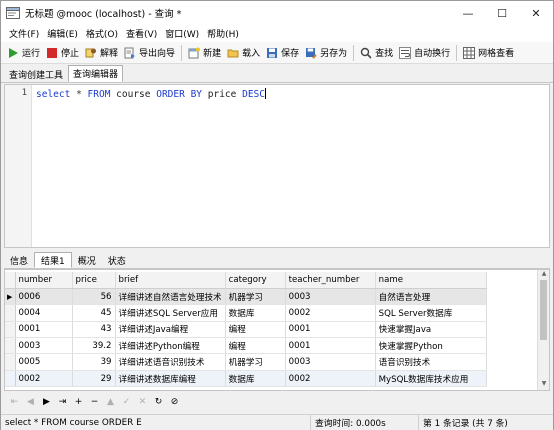  What do you see at coordinates (44, 362) in the screenshot?
I see `cell-number: 0005` at bounding box center [44, 362].